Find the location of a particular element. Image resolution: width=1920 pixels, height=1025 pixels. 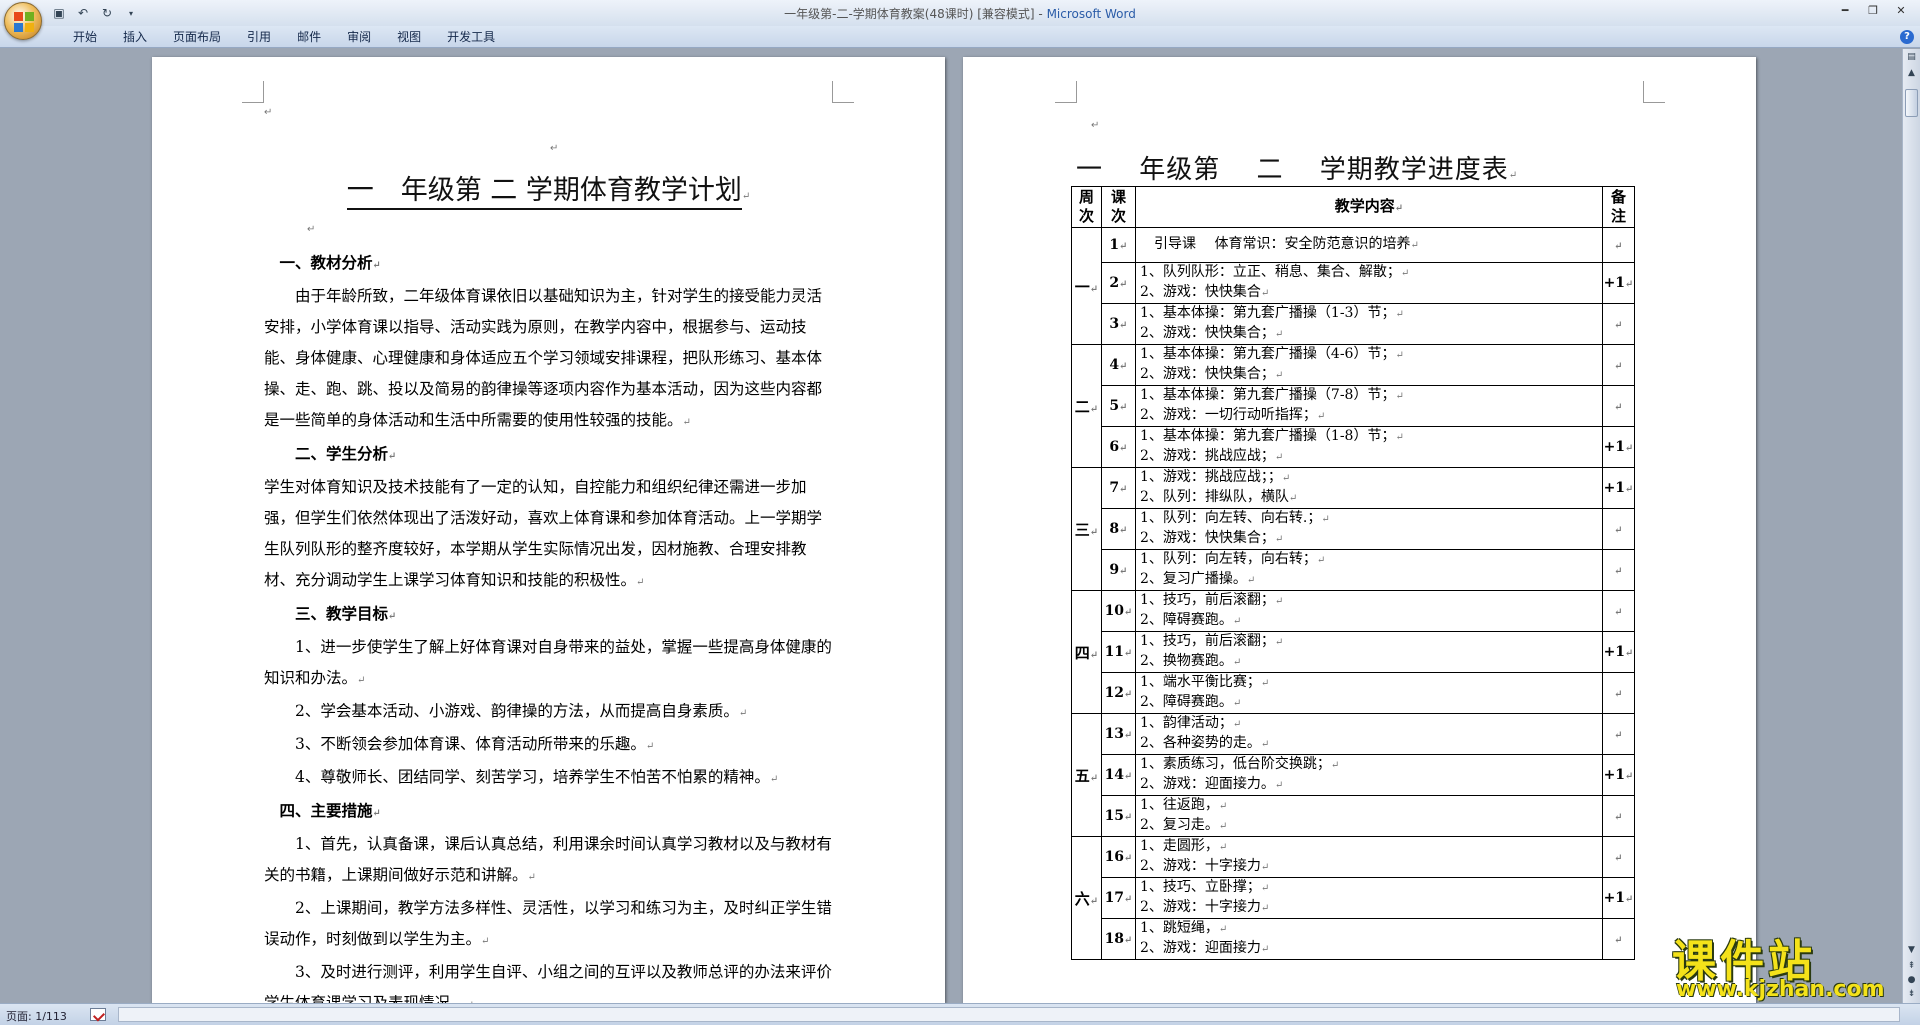

lesson-number-cell: 4↵ is located at coordinates (1118, 365).